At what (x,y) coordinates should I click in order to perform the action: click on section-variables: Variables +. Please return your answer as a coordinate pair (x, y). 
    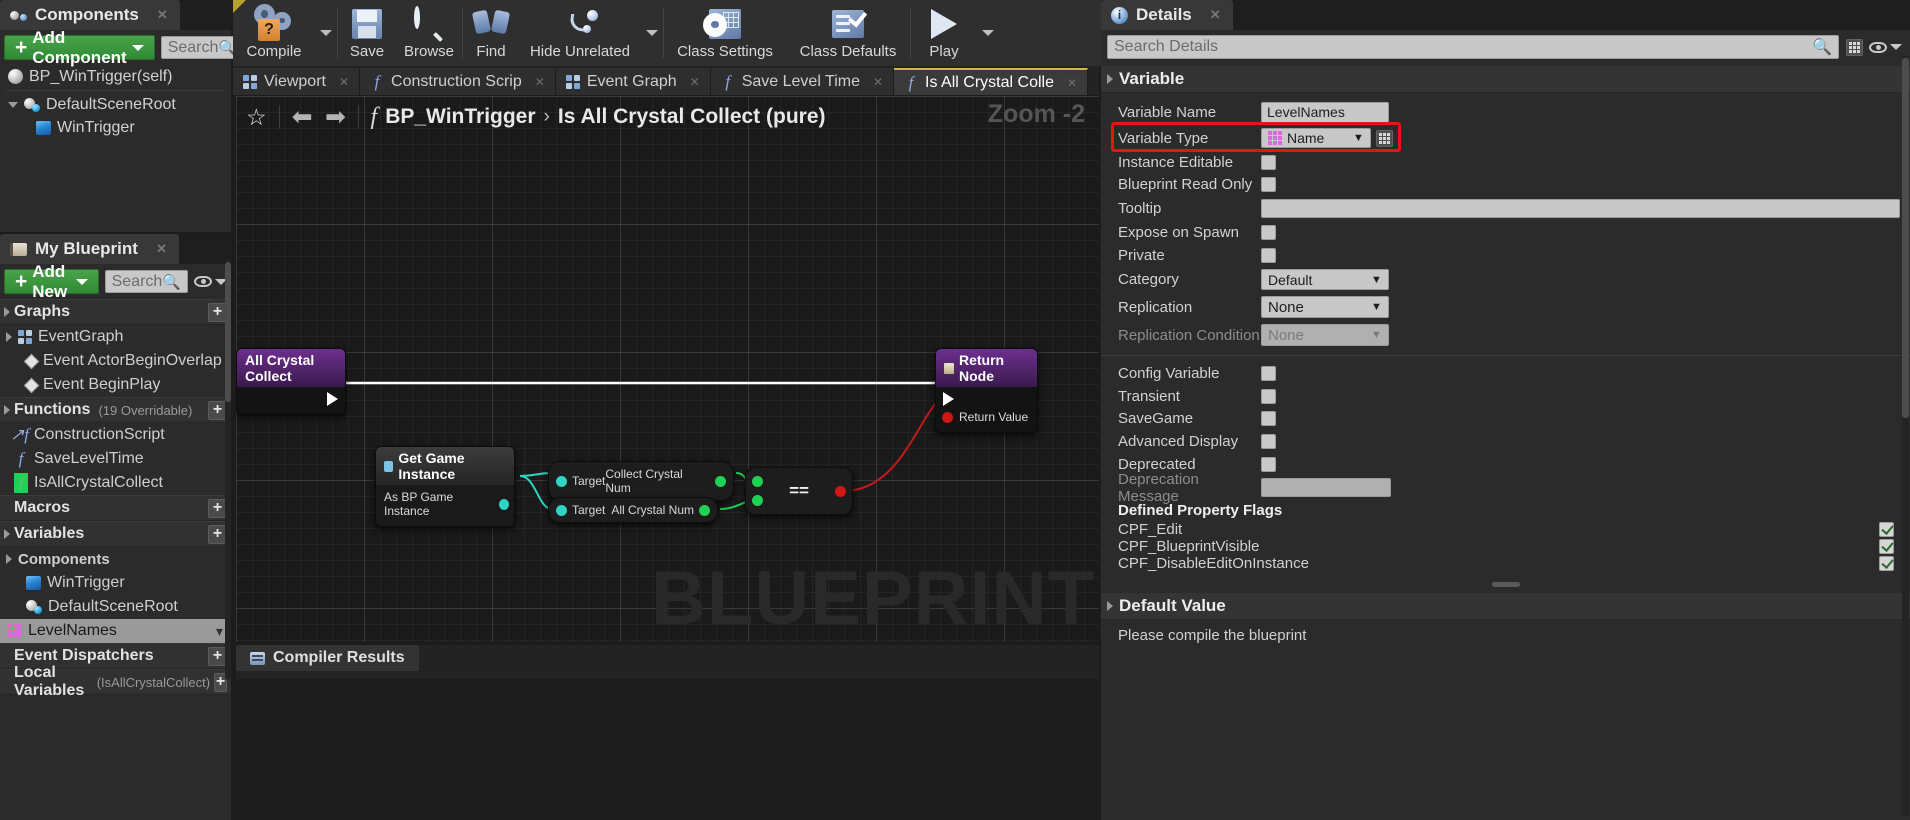
    Looking at the image, I should click on (115, 534).